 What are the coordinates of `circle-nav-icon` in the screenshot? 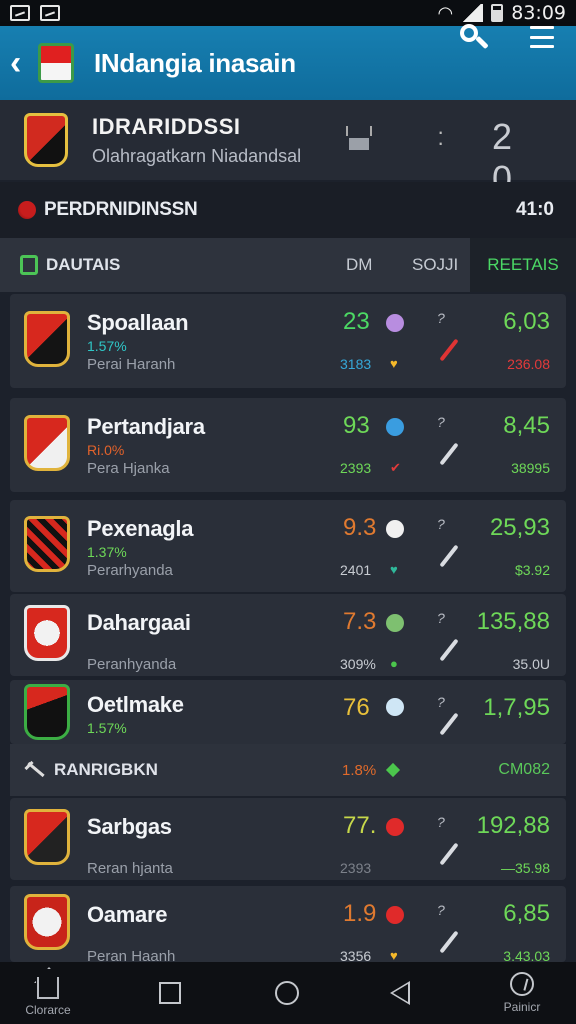 It's located at (287, 993).